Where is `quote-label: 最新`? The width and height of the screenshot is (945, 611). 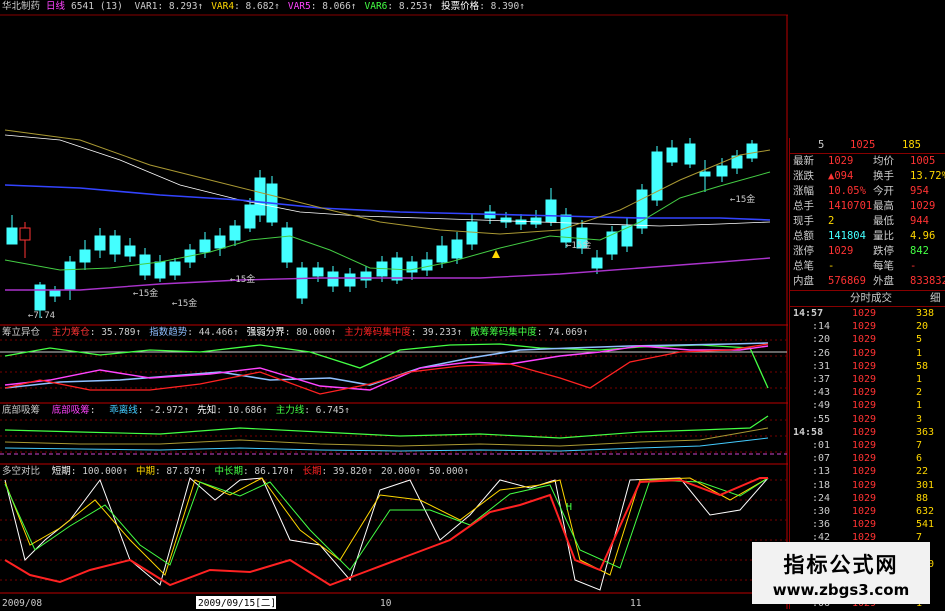 quote-label: 最新 is located at coordinates (803, 161).